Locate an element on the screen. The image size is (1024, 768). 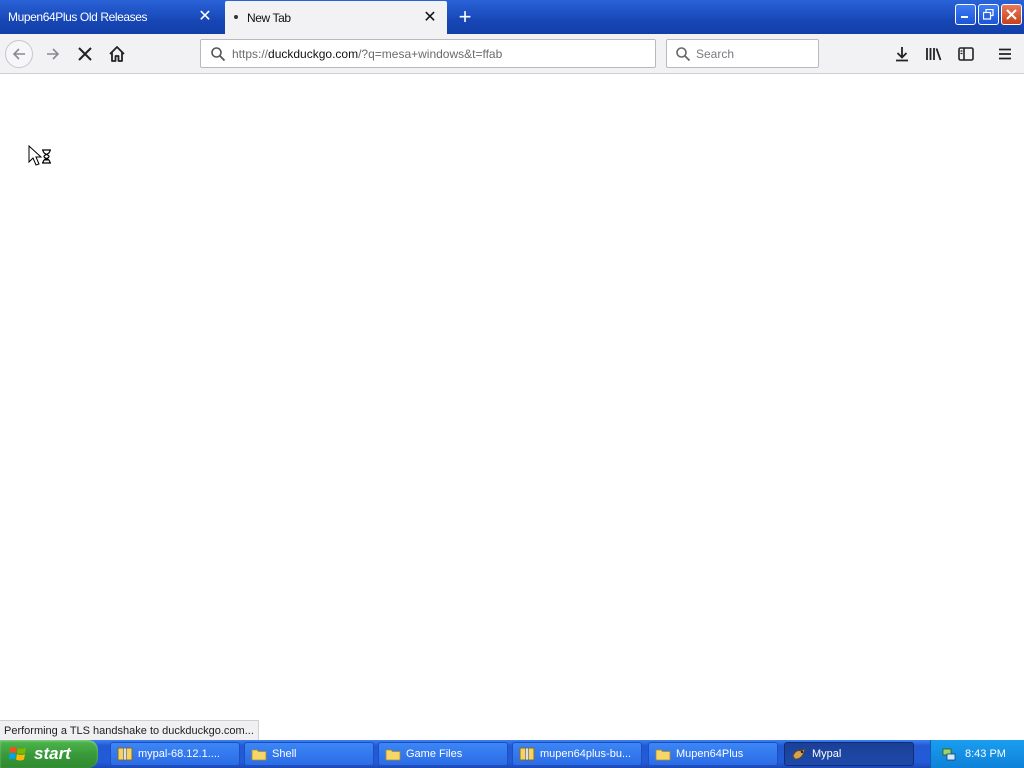
taskbar-item-label: Mupen64Plus is located at coordinates (710, 754).